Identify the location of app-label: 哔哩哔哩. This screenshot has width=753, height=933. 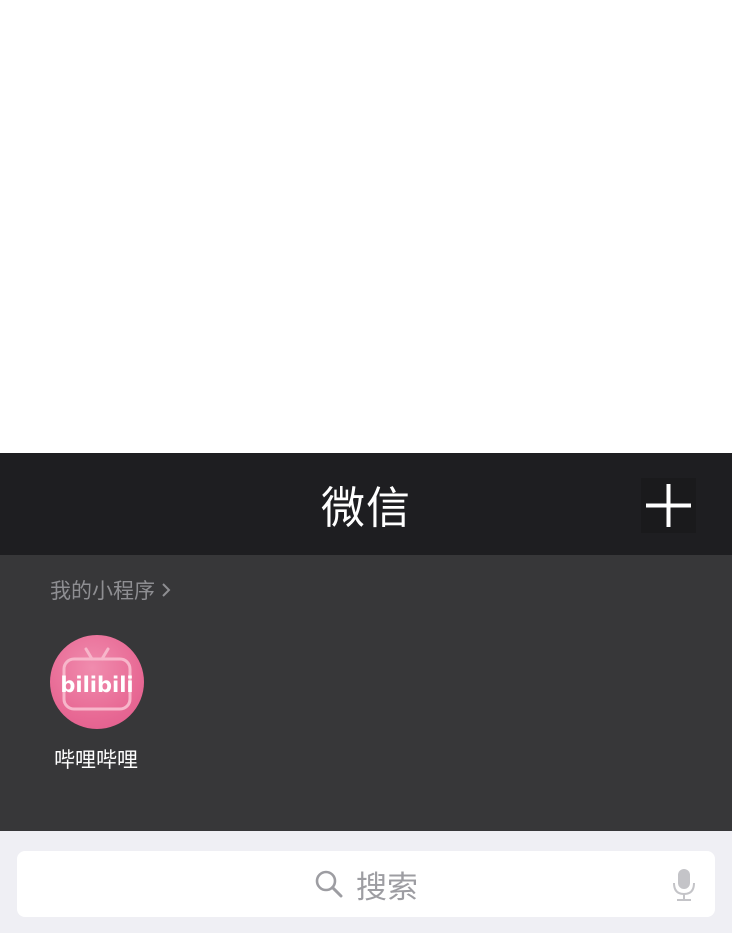
(96, 760).